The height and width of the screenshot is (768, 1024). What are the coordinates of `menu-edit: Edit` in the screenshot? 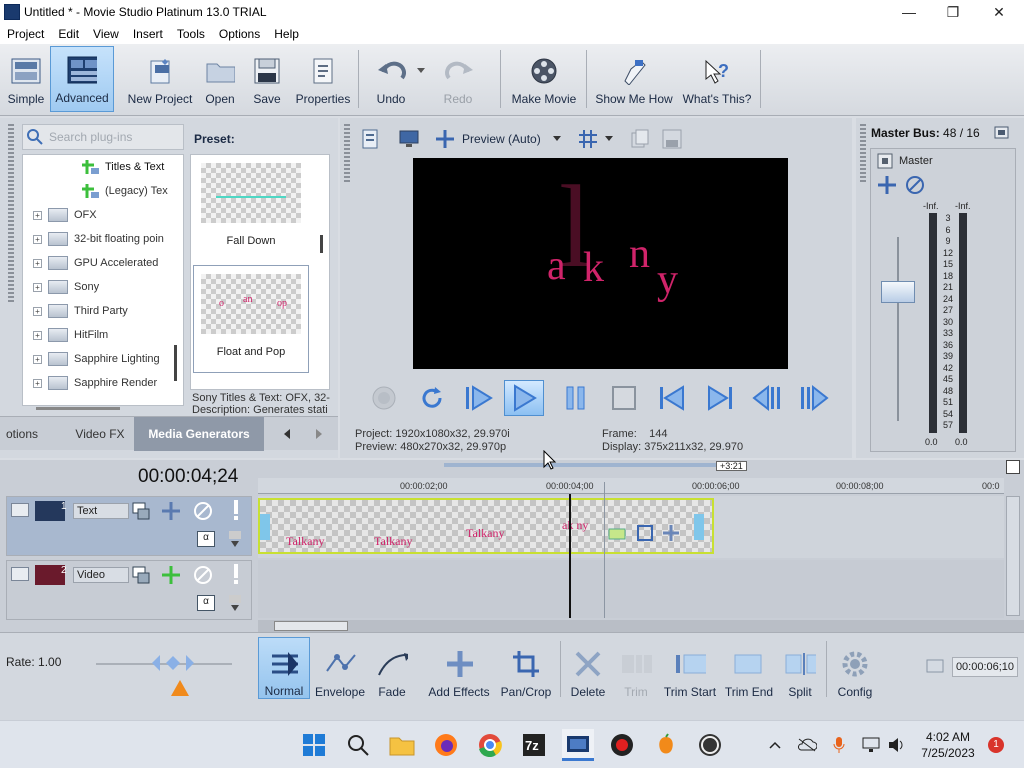 It's located at (68, 34).